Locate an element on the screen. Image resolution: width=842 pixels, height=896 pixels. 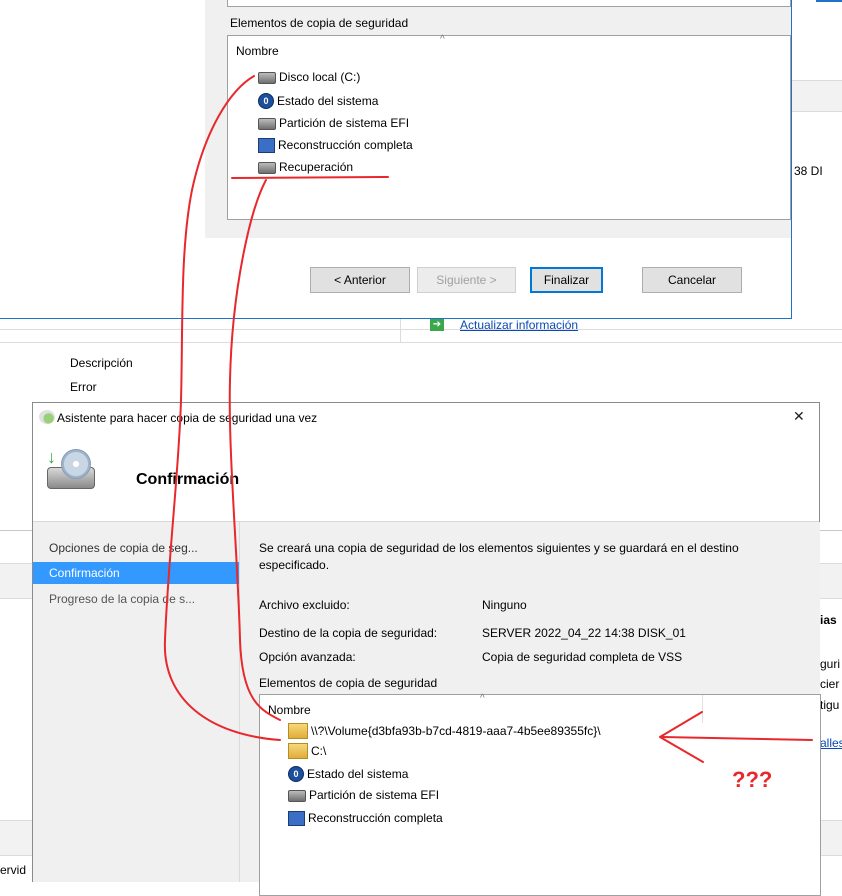
background-band-left is located at coordinates (16, 581).